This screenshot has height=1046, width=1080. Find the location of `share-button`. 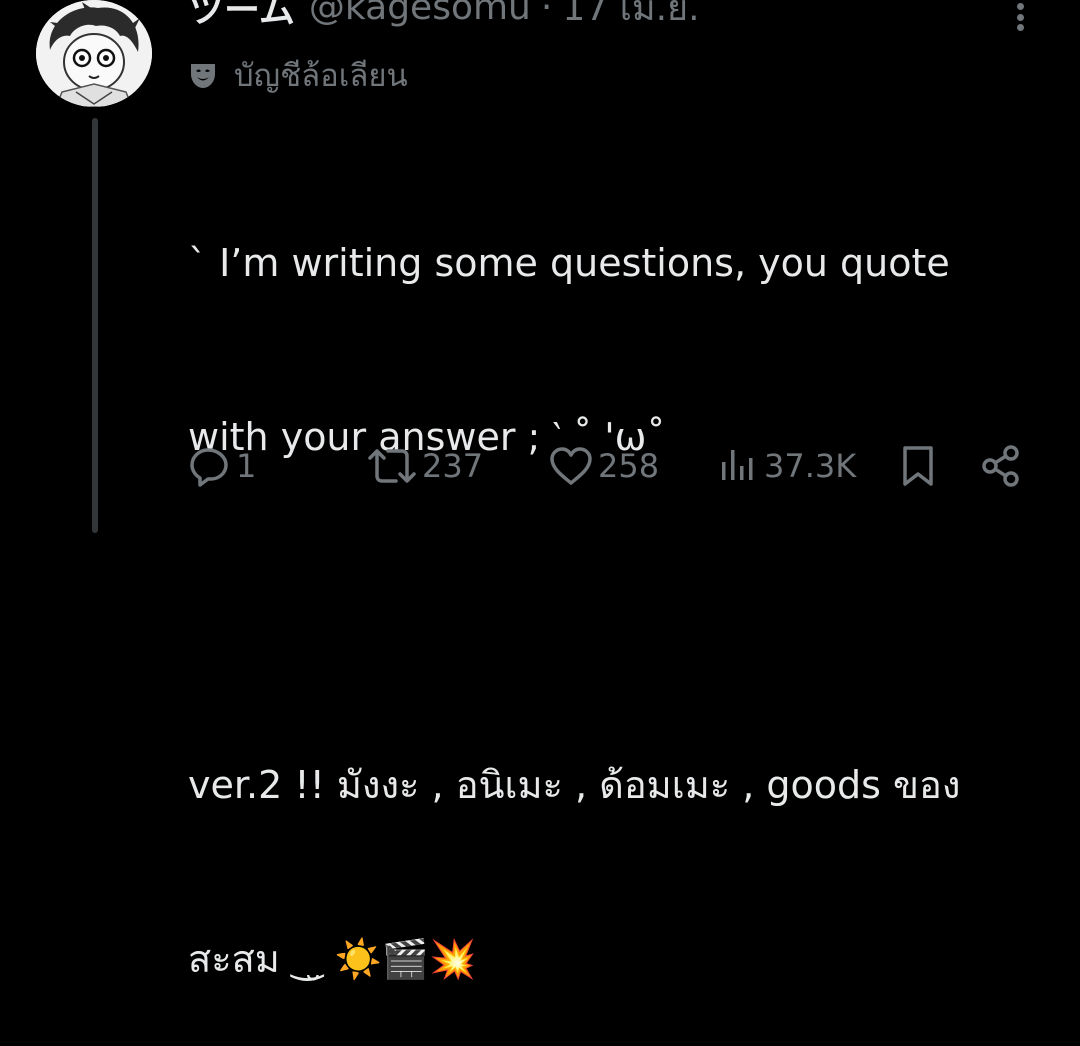

share-button is located at coordinates (1001, 466).